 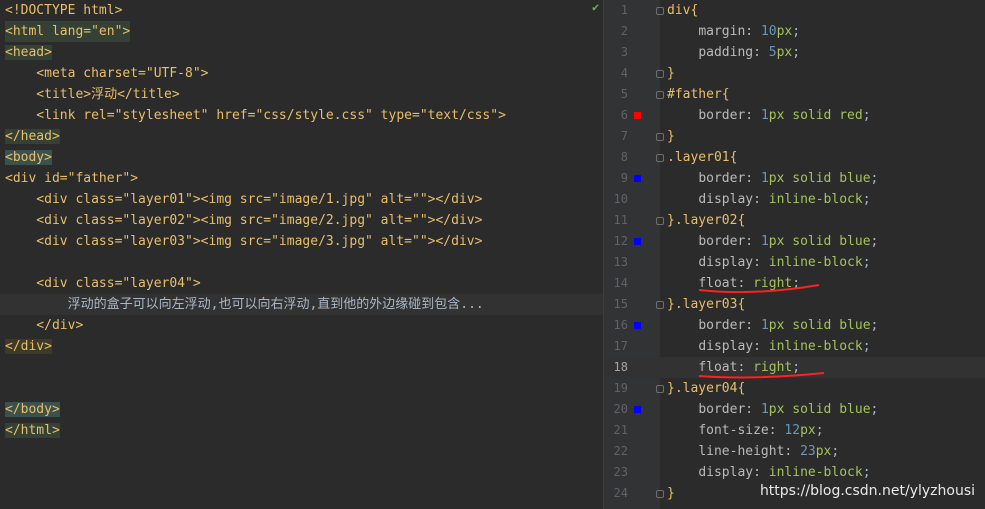 What do you see at coordinates (302, 136) in the screenshot?
I see `code-line: </head>` at bounding box center [302, 136].